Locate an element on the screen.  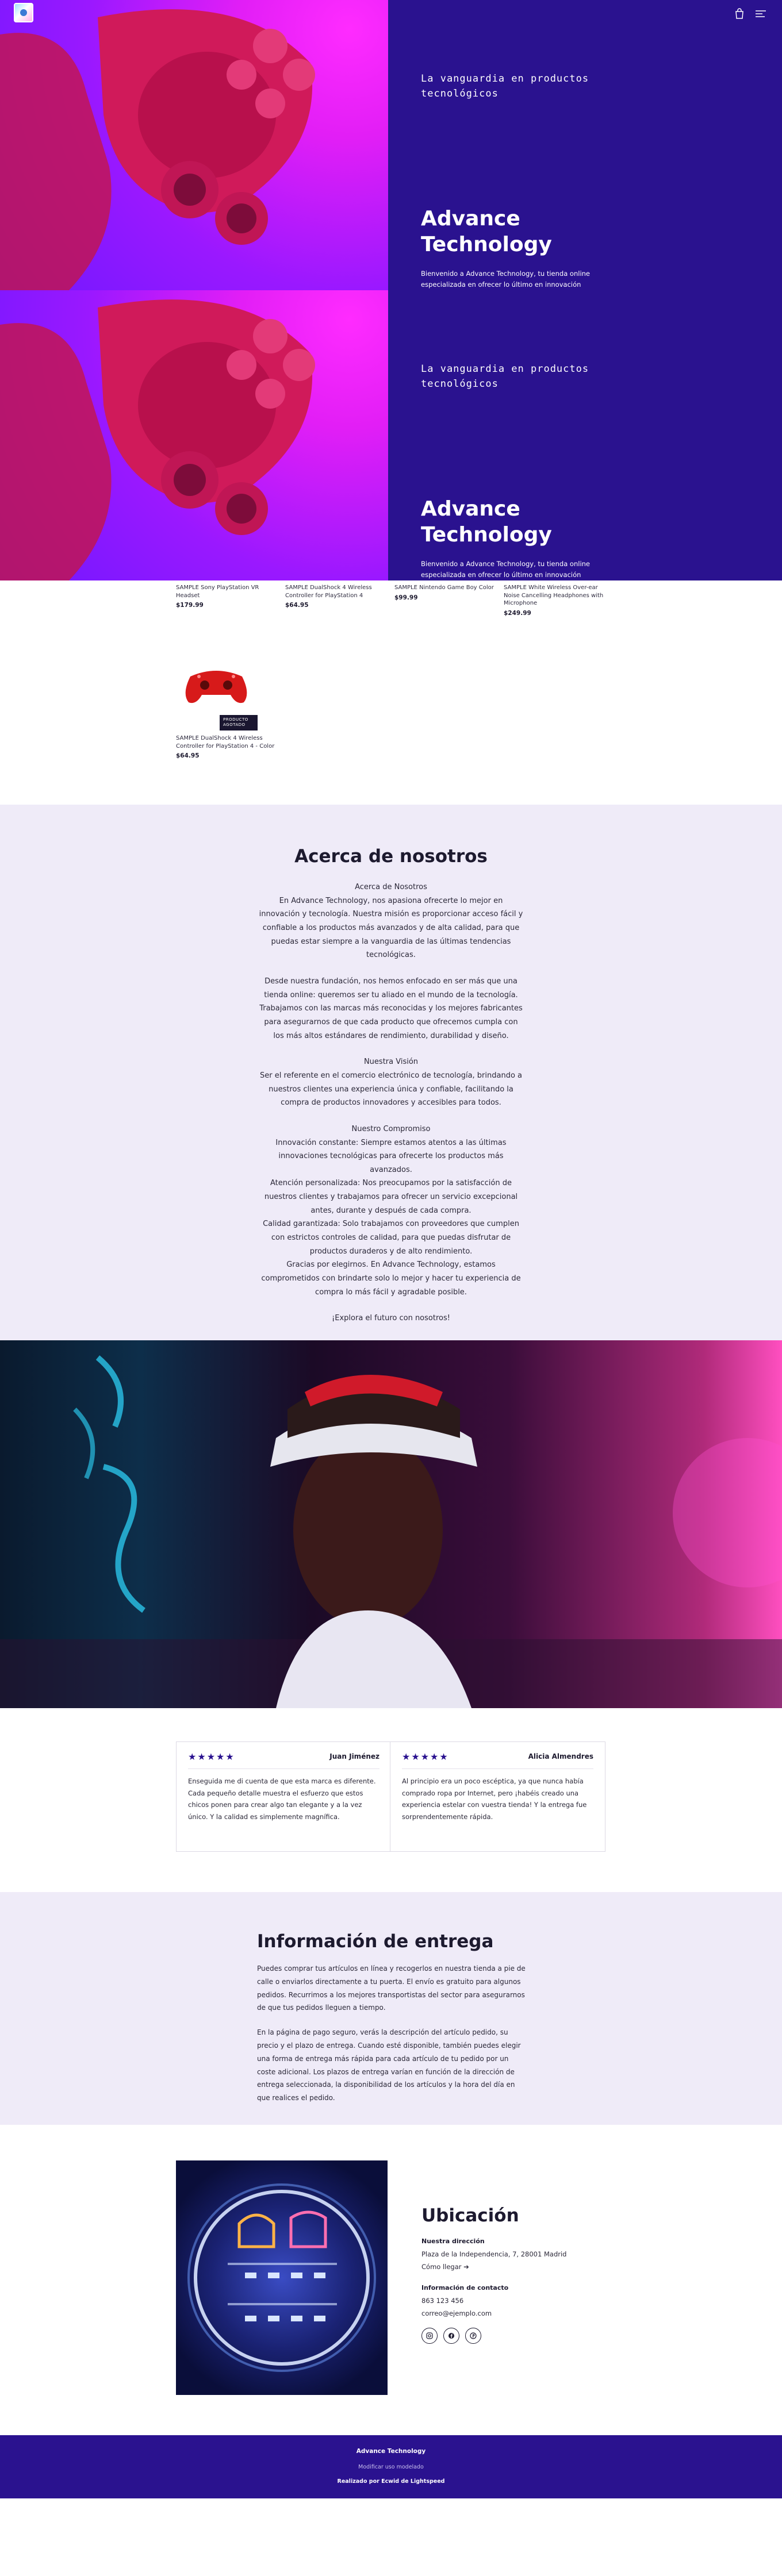
footer-link: Modificar uso modelado is located at coordinates (391, 2467).